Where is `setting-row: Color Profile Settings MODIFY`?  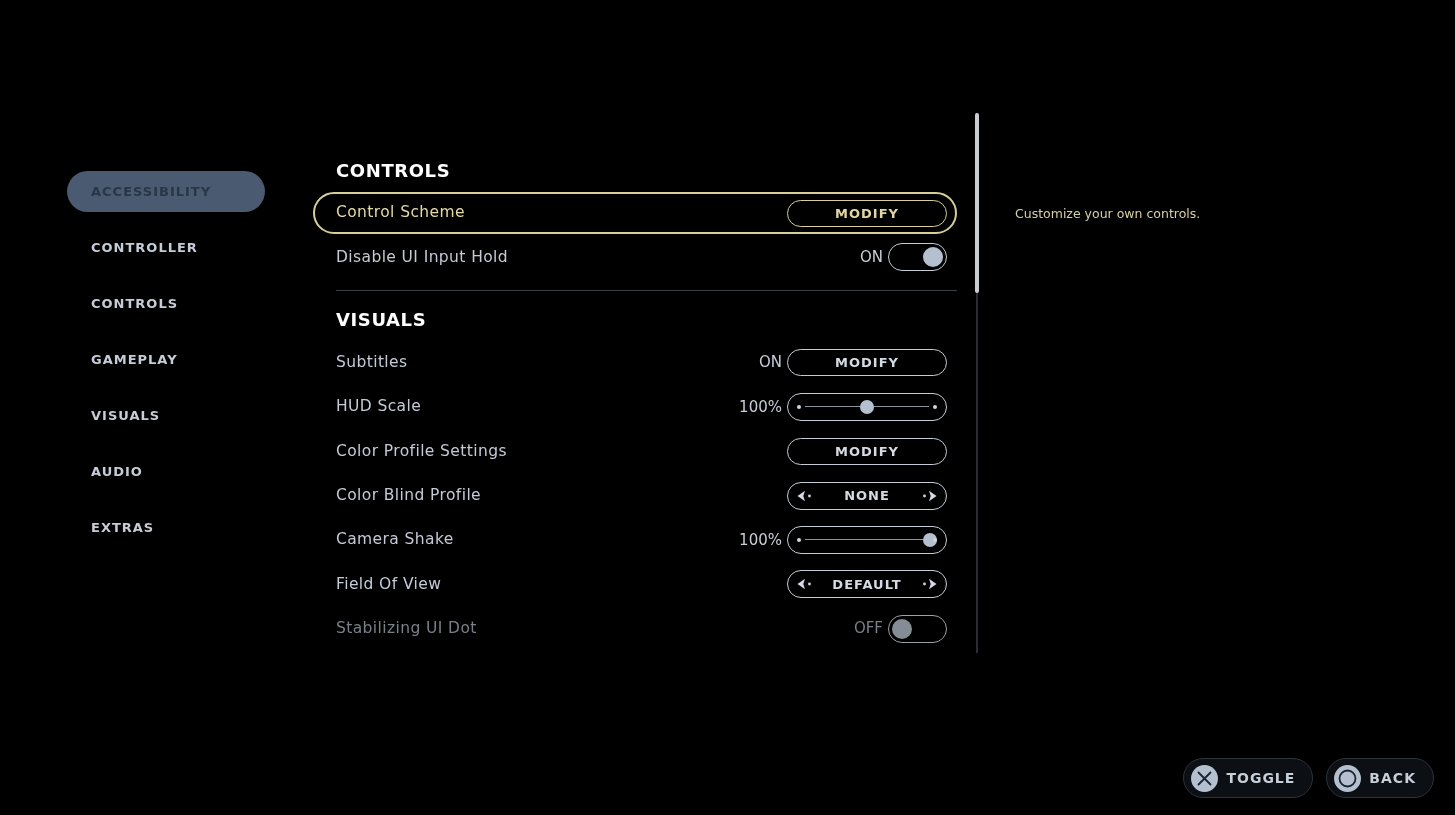 setting-row: Color Profile Settings MODIFY is located at coordinates (635, 451).